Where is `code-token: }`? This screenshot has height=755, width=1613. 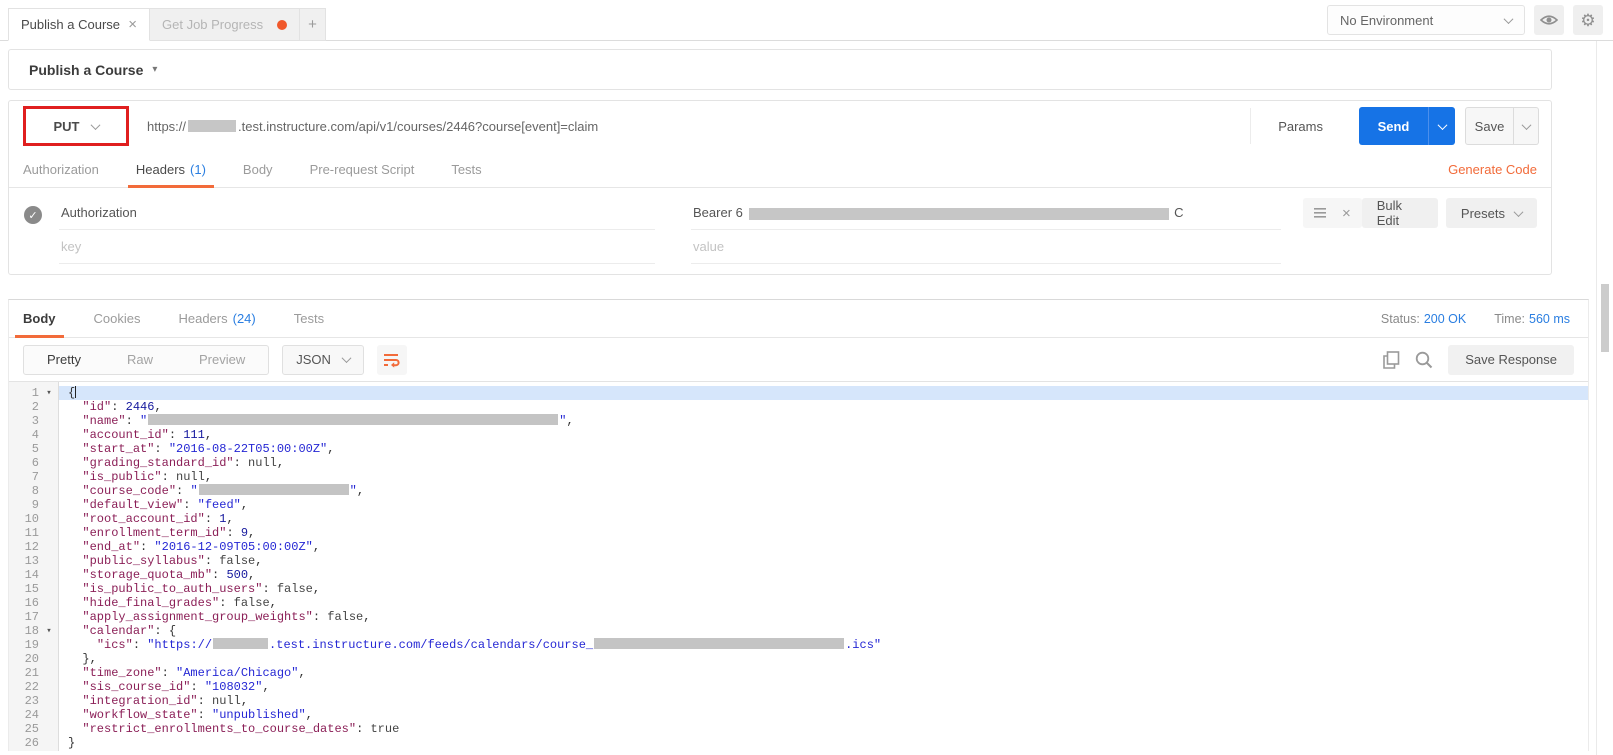 code-token: } is located at coordinates (72, 743).